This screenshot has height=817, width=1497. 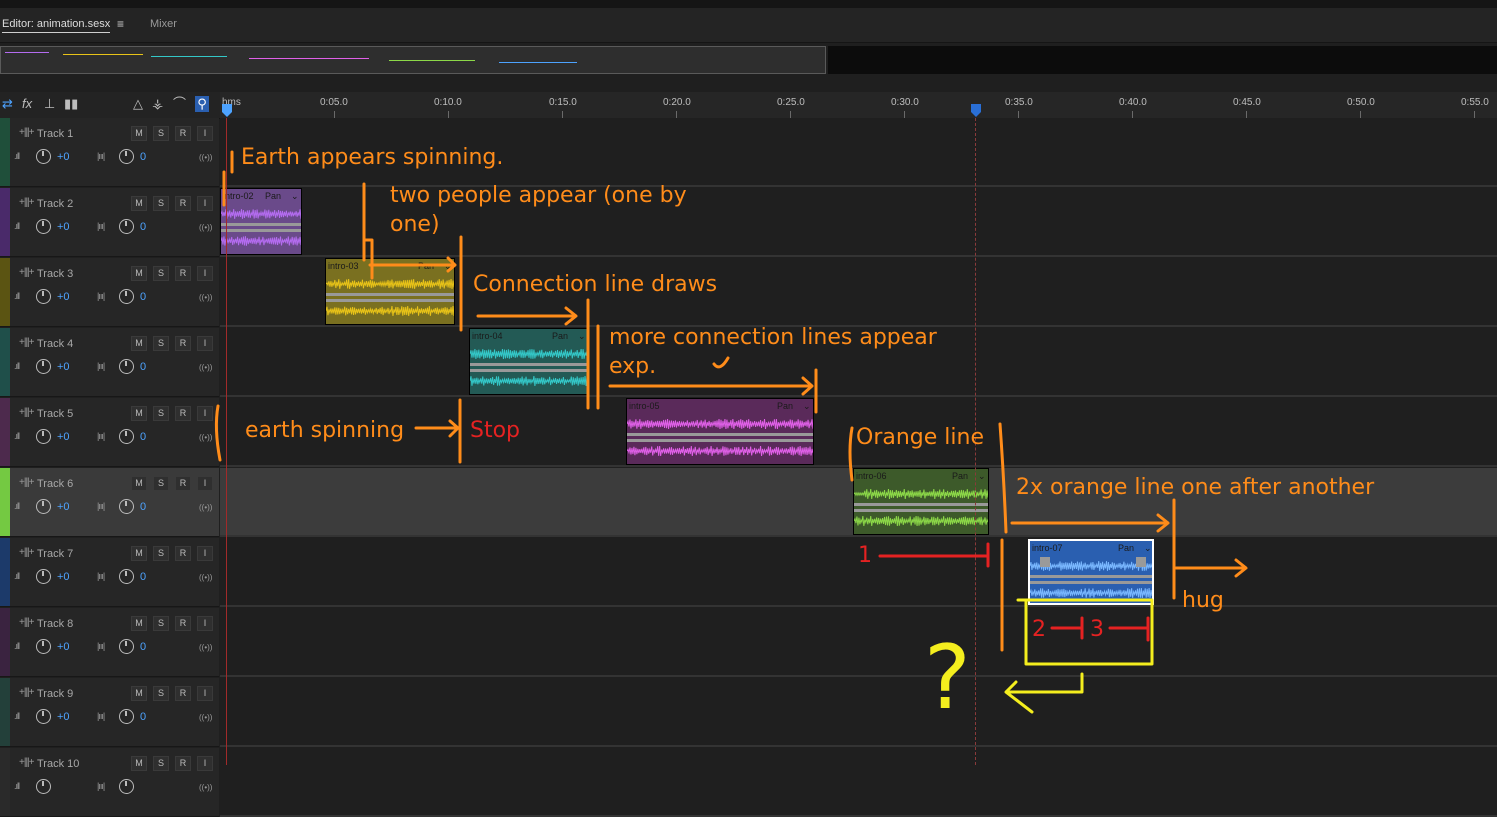 I want to click on playhead-marker-icon, so click(x=227, y=111).